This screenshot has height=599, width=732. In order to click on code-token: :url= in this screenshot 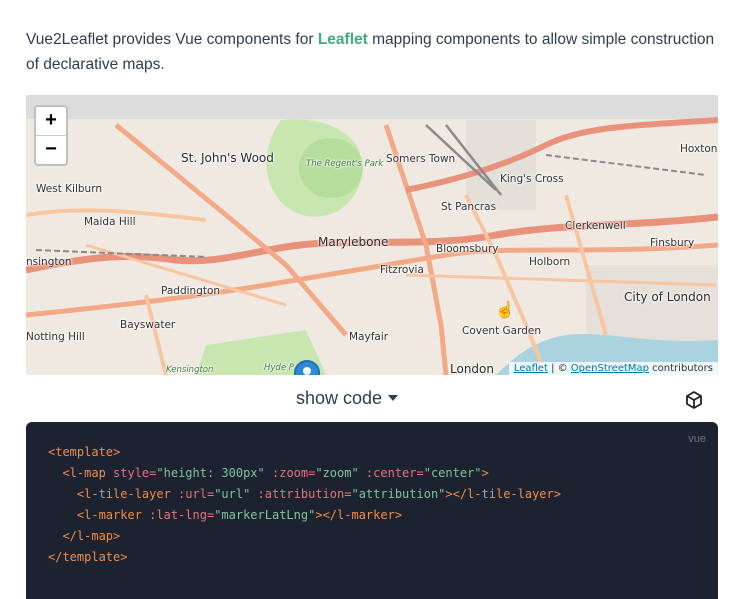, I will do `click(192, 494)`.